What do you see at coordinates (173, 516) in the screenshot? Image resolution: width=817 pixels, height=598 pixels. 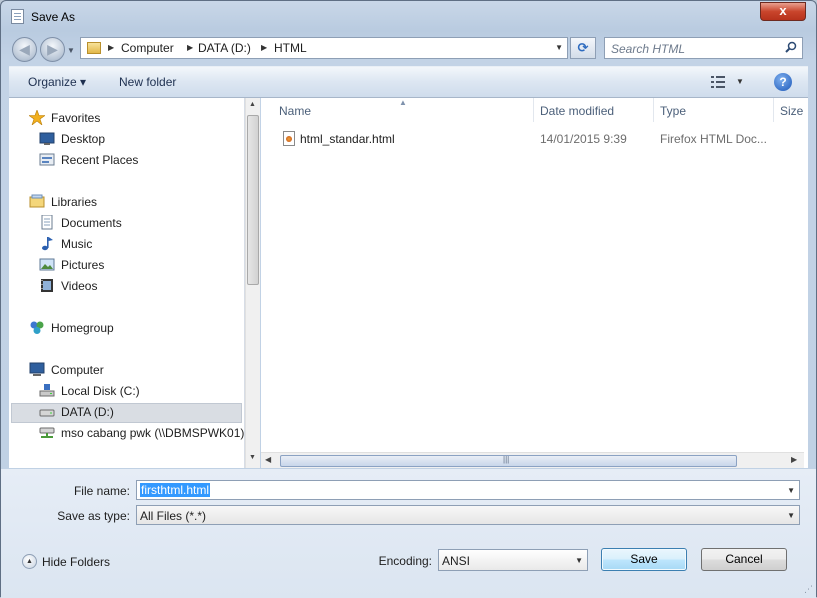 I see `savetype-value: All Files (*.*)` at bounding box center [173, 516].